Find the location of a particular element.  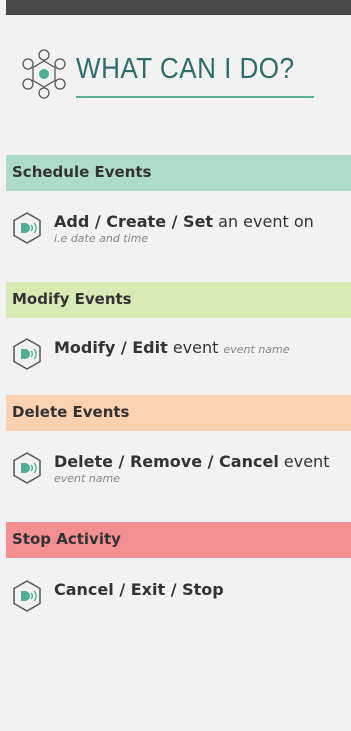

section-stop-activity: Stop Activity is located at coordinates (178, 540).